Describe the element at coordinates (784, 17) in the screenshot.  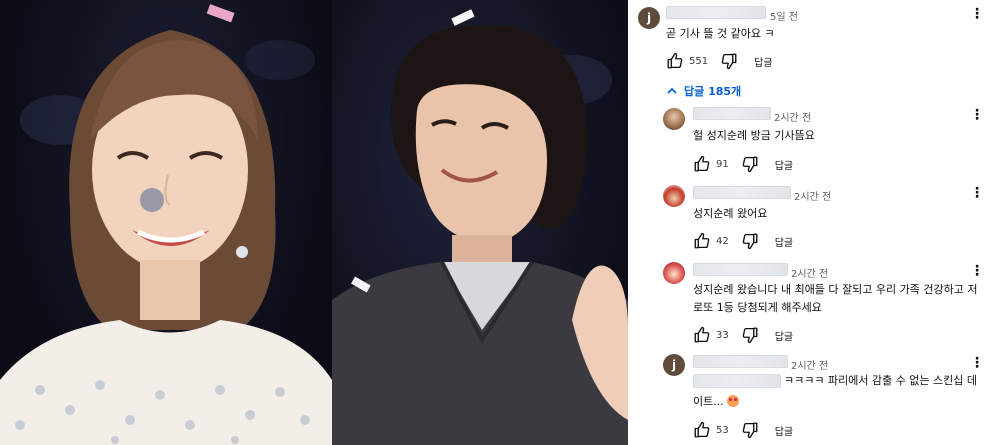
I see `comment-time: 5일 전` at that location.